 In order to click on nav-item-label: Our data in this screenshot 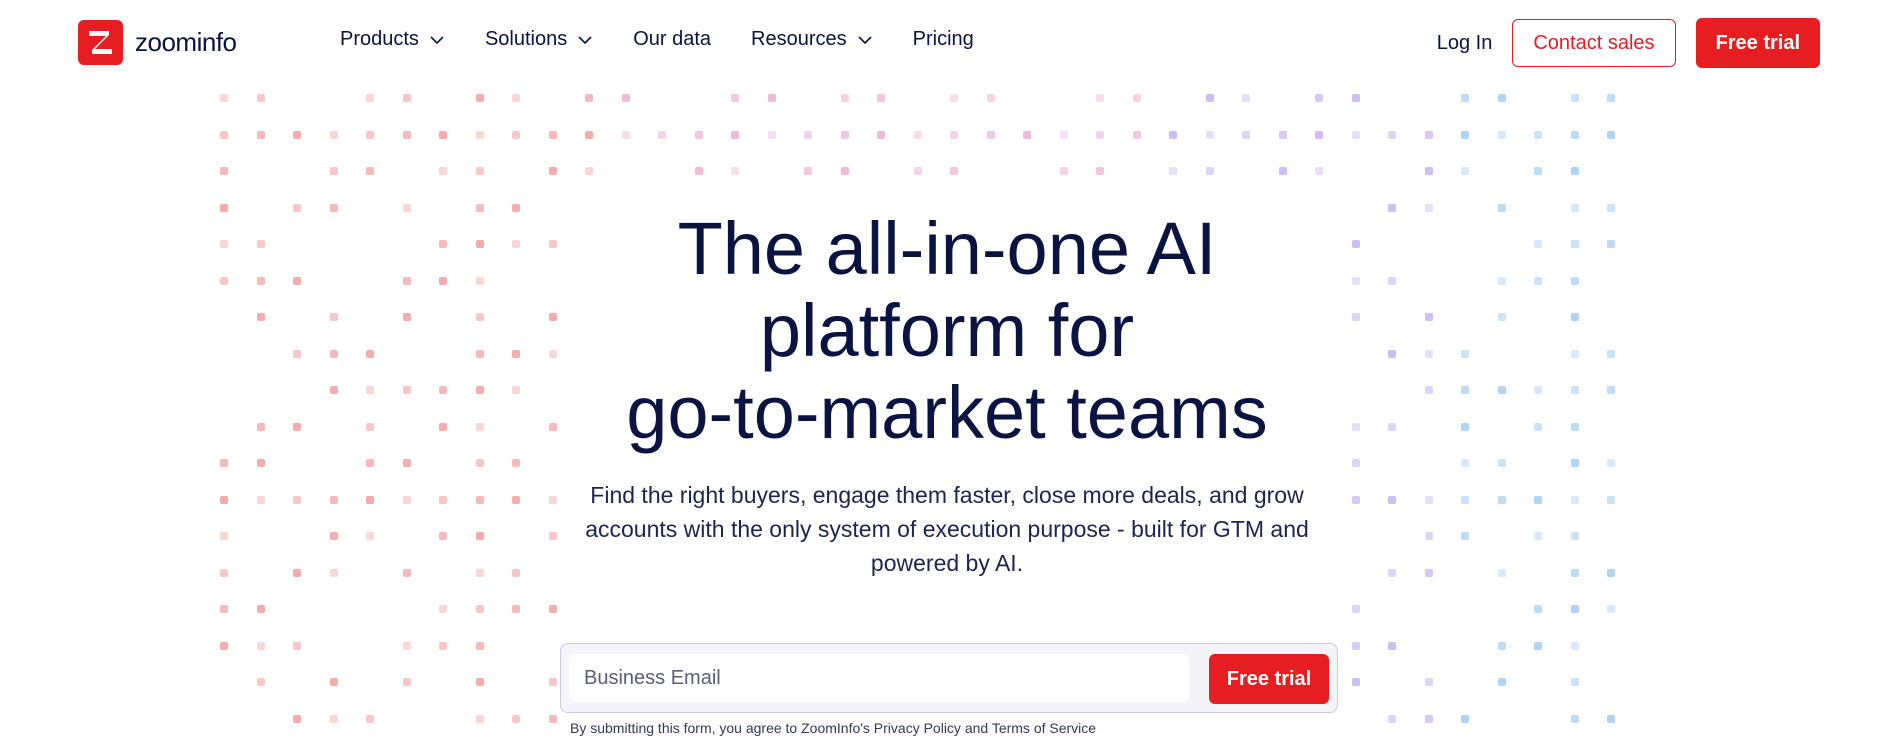, I will do `click(672, 39)`.